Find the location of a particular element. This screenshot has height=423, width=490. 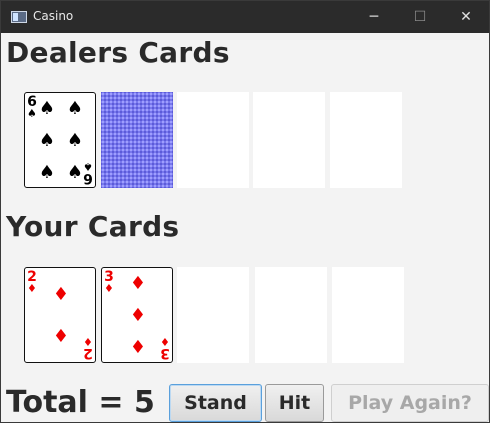

stand-button: Stand is located at coordinates (215, 403).